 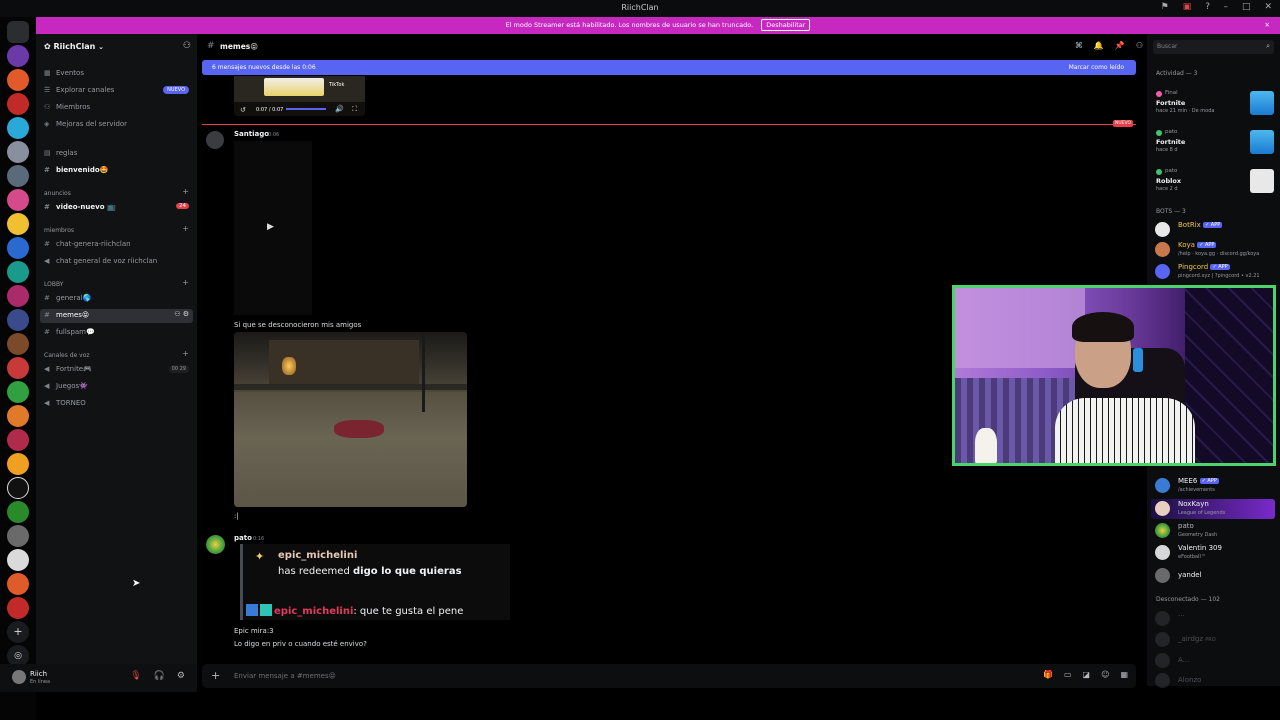 What do you see at coordinates (87, 244) in the screenshot?
I see `channel-chat-genera: # chat-genera-riichclan` at bounding box center [87, 244].